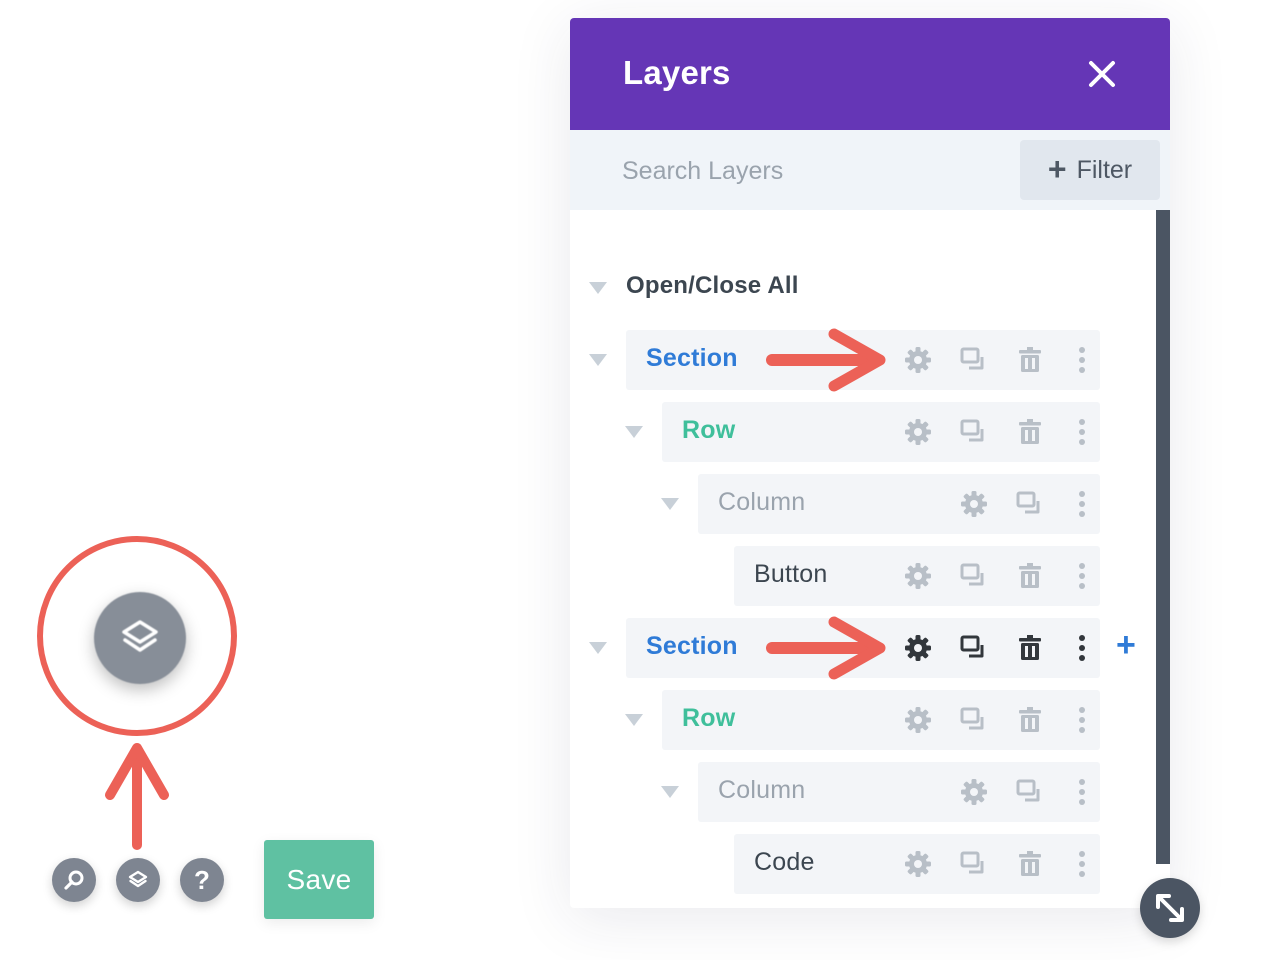 This screenshot has height=960, width=1280. What do you see at coordinates (791, 574) in the screenshot?
I see `layer-label: Button` at bounding box center [791, 574].